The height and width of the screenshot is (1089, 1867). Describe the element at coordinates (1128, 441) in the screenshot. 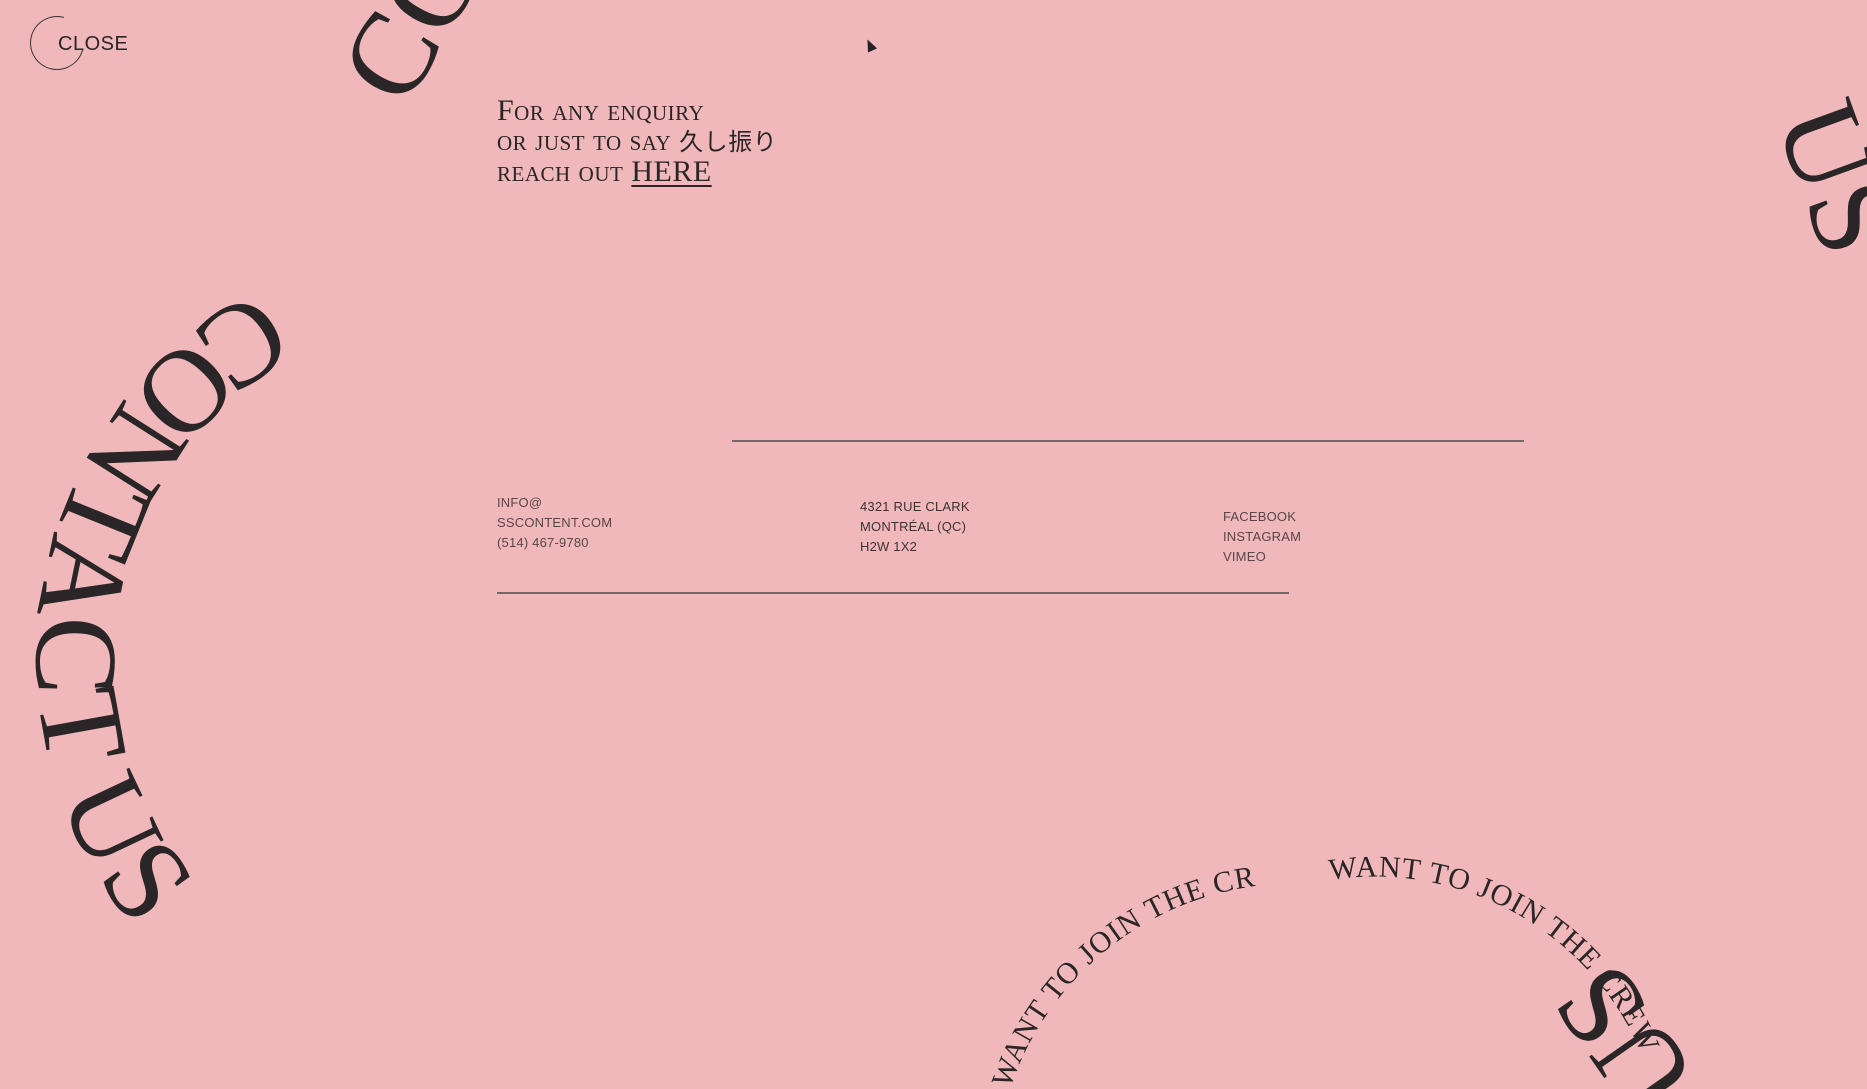

I see `divider-top` at that location.